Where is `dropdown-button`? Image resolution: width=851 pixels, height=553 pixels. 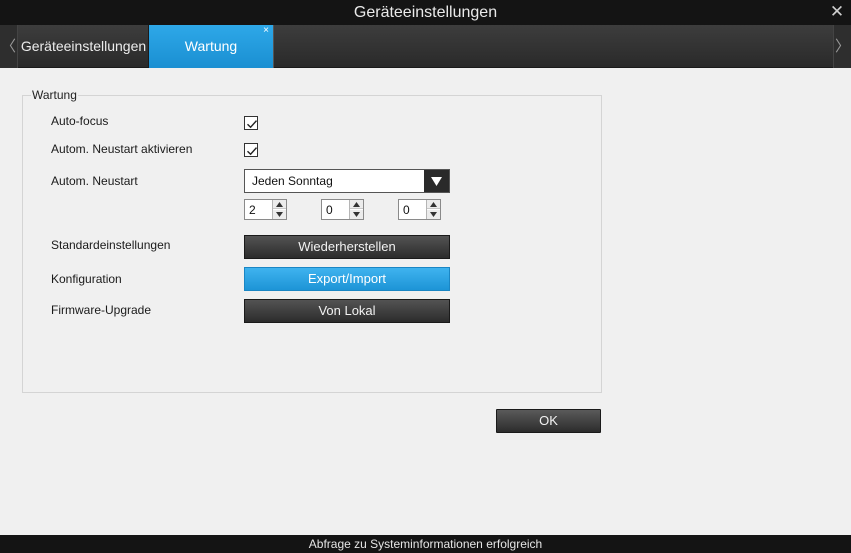
dropdown-button is located at coordinates (436, 181).